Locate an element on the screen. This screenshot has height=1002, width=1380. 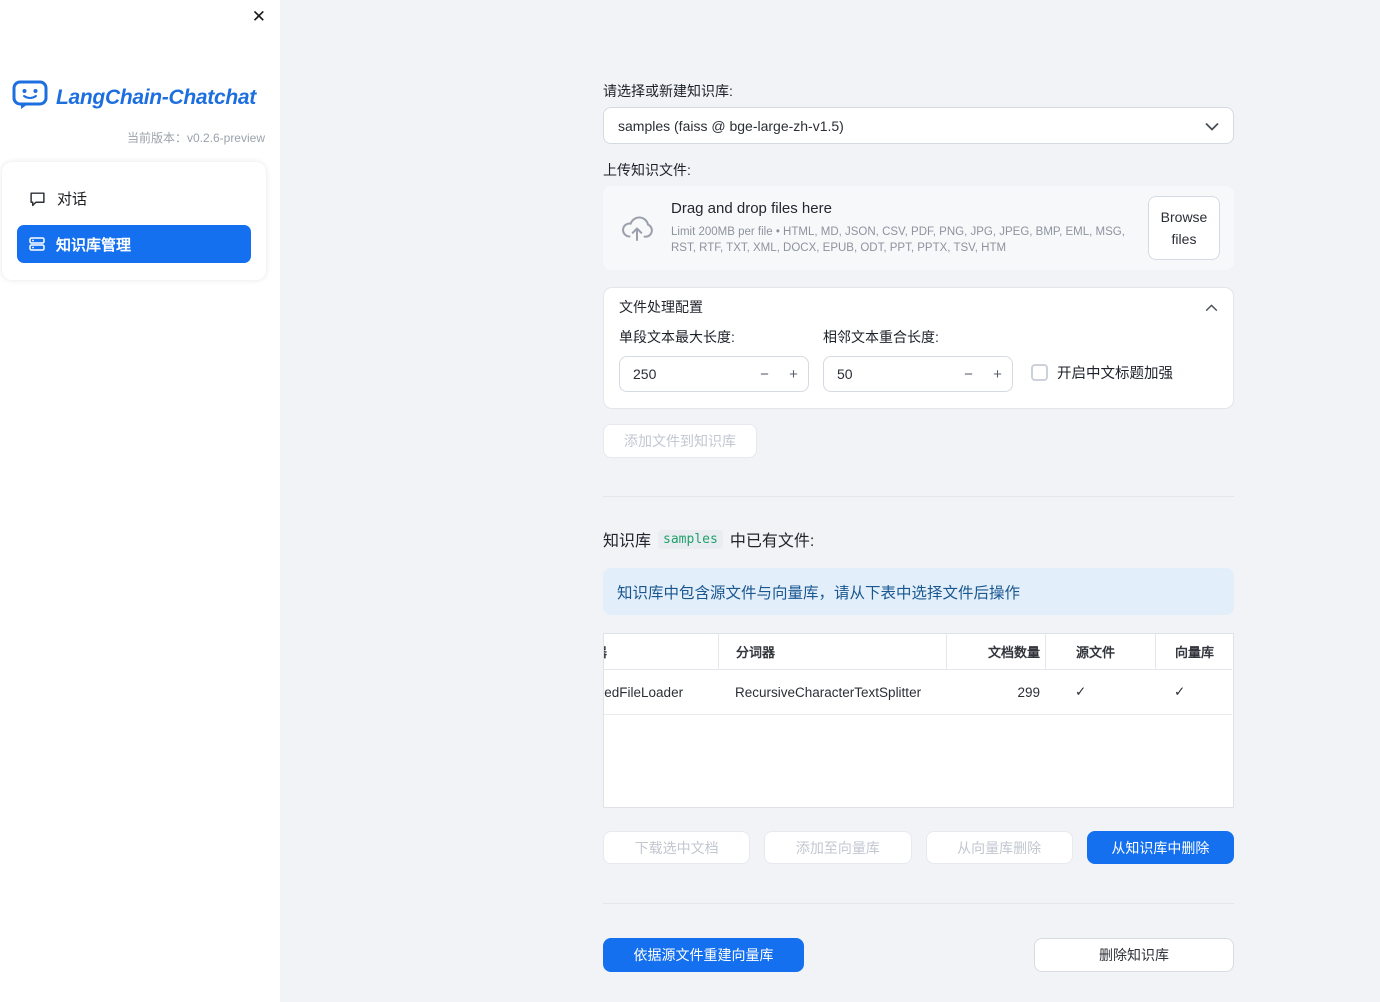
kb-stack-icon is located at coordinates (37, 244).